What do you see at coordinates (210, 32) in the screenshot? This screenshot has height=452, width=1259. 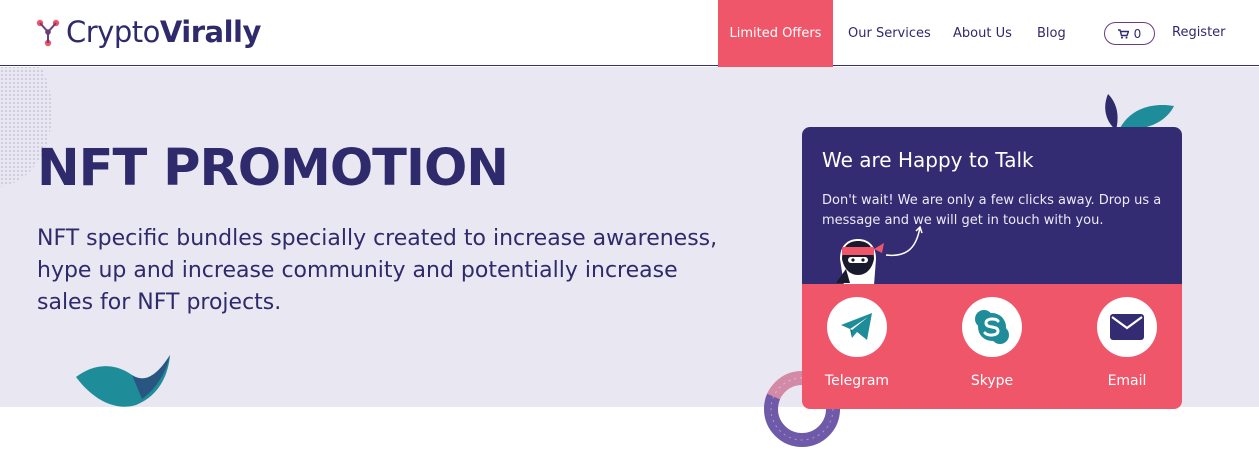 I see `brand-name-bold: Virally` at bounding box center [210, 32].